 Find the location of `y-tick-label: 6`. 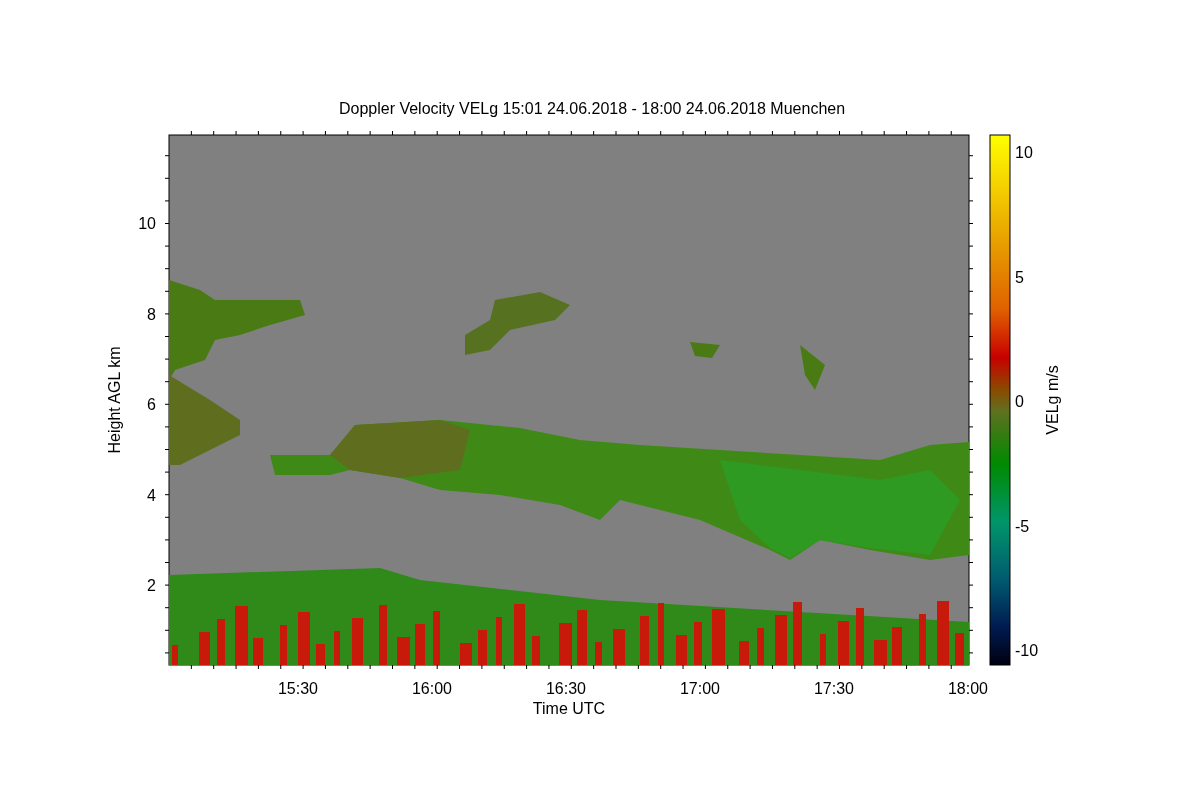

y-tick-label: 6 is located at coordinates (151, 404).